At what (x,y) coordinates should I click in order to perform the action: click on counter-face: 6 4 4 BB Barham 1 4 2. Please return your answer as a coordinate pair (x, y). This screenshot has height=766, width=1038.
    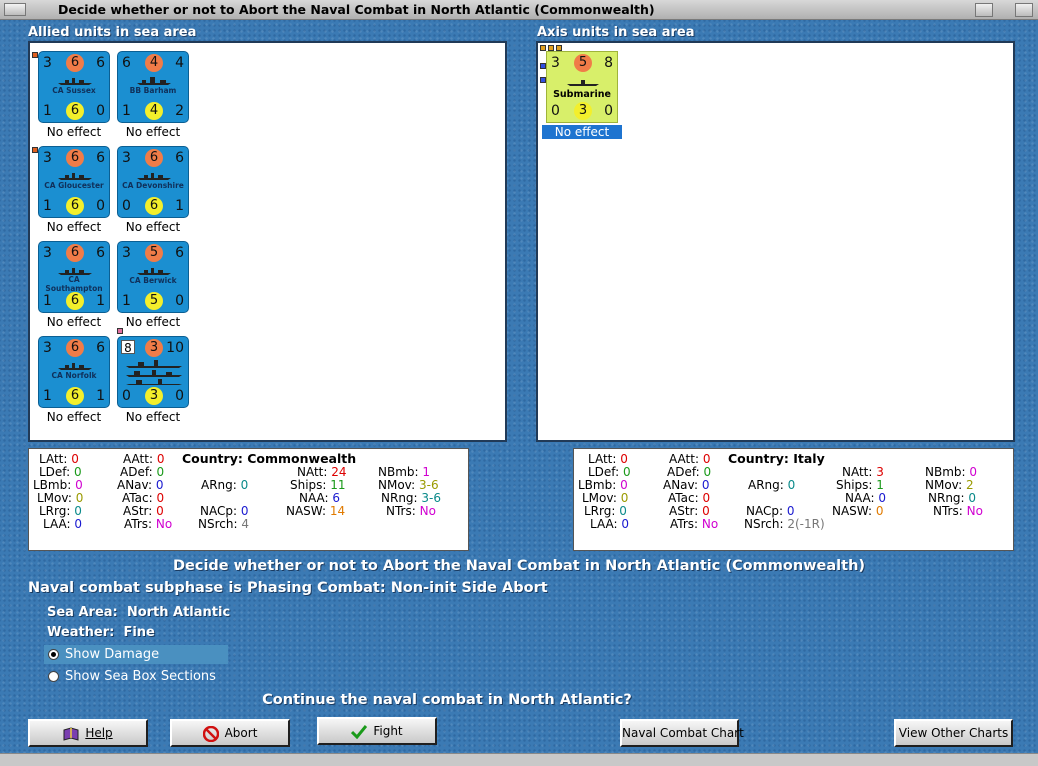
    Looking at the image, I should click on (153, 87).